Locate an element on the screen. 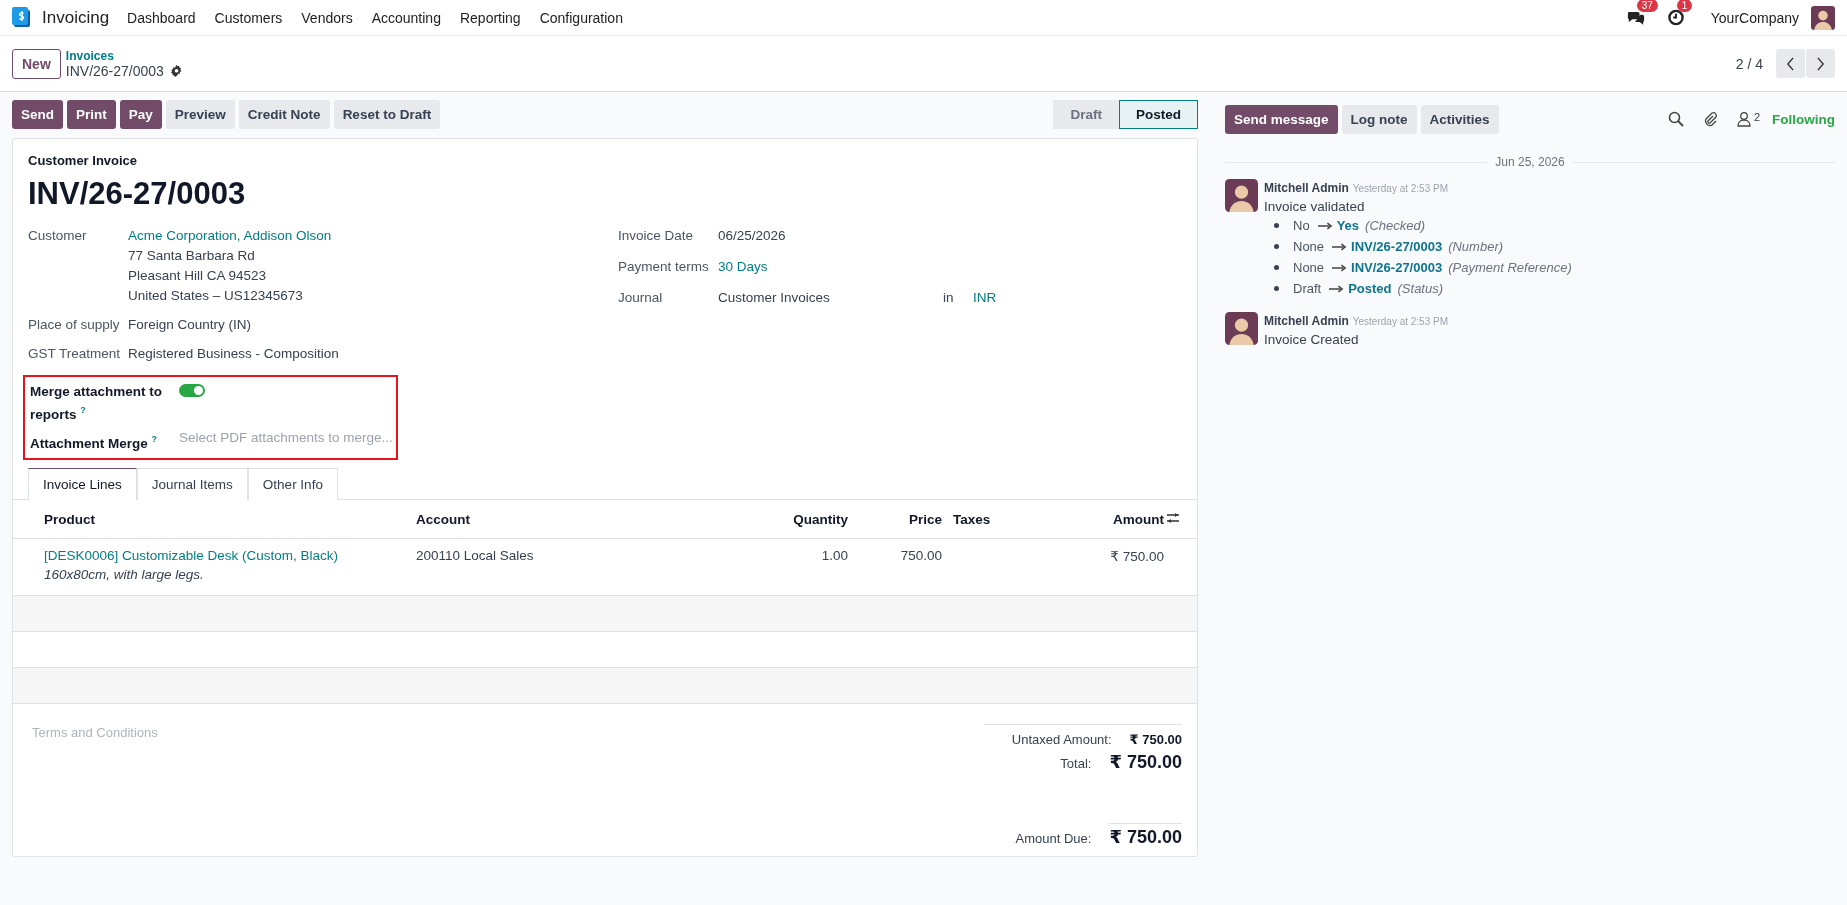  action-button: Credit Note is located at coordinates (284, 114).